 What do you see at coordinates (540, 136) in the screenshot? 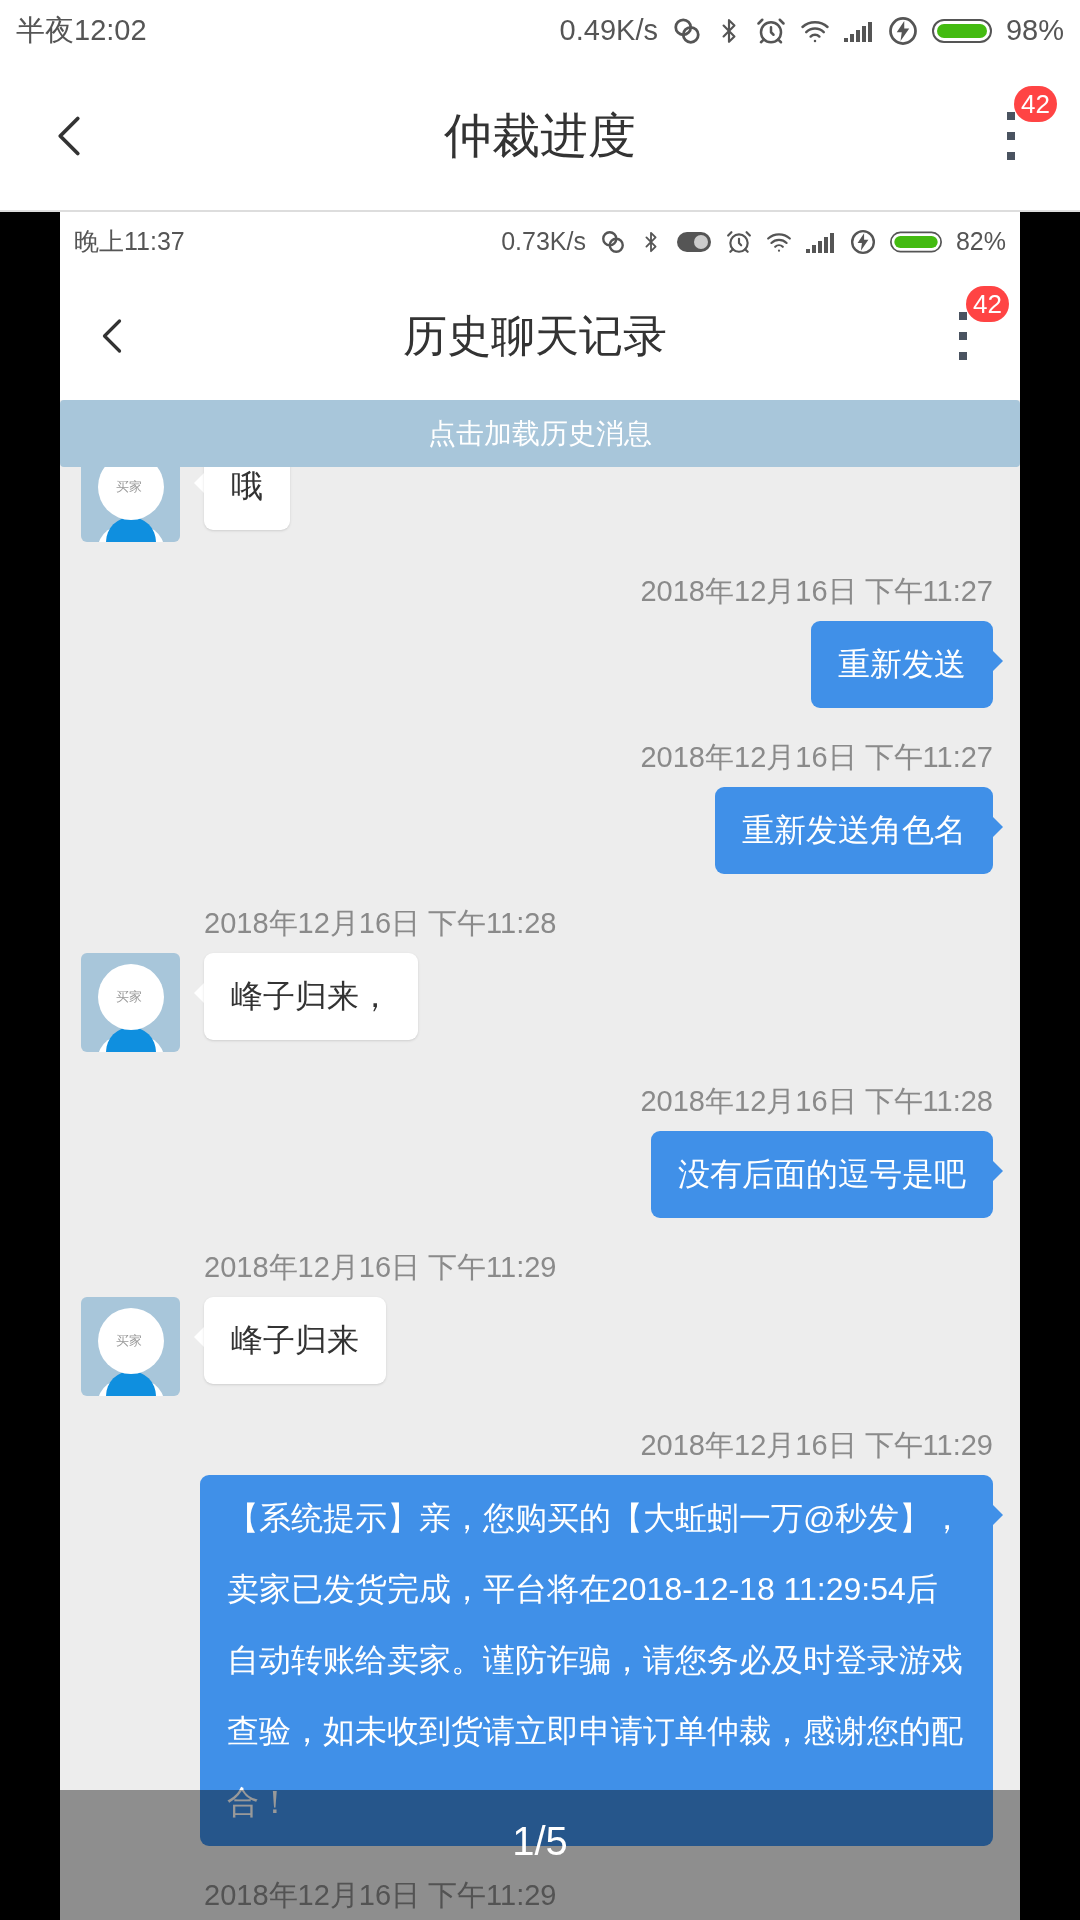
I see `page-title: 仲裁进度` at bounding box center [540, 136].